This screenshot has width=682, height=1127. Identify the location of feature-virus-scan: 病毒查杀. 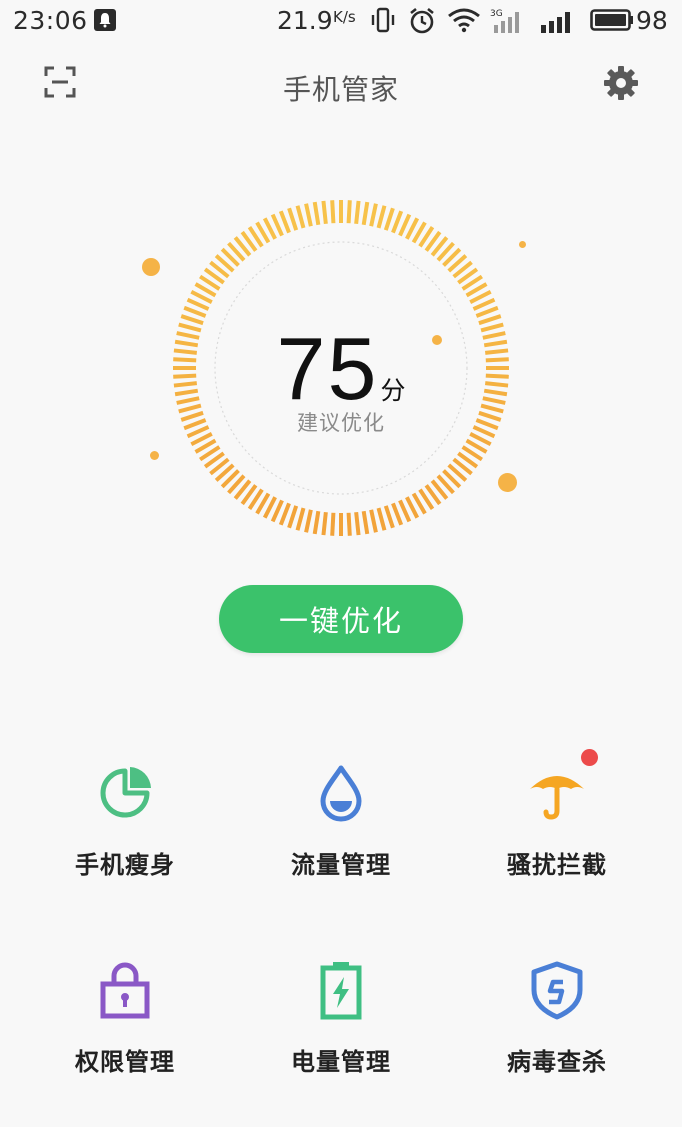
(557, 1043).